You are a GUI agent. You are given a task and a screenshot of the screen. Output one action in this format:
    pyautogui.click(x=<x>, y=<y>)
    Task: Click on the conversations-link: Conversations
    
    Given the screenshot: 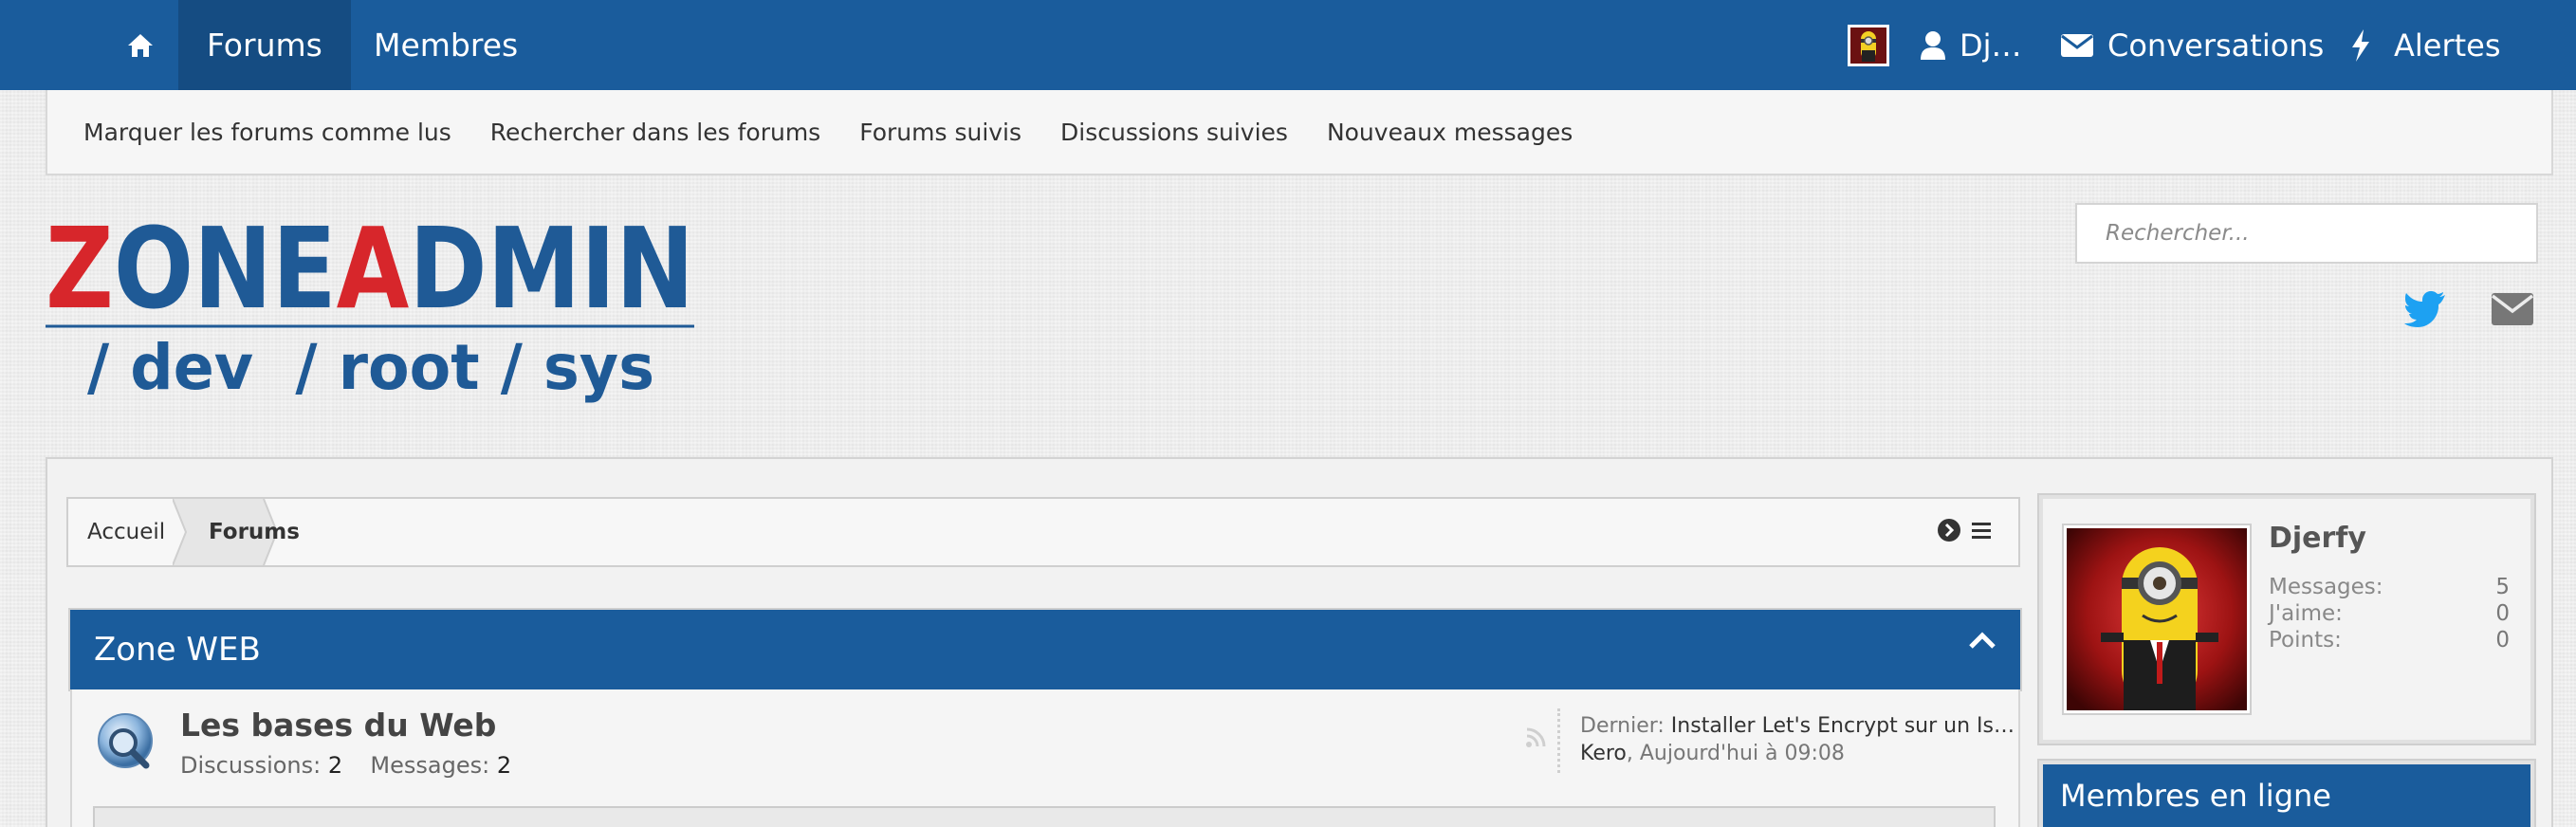 What is the action you would take?
    pyautogui.click(x=2192, y=45)
    